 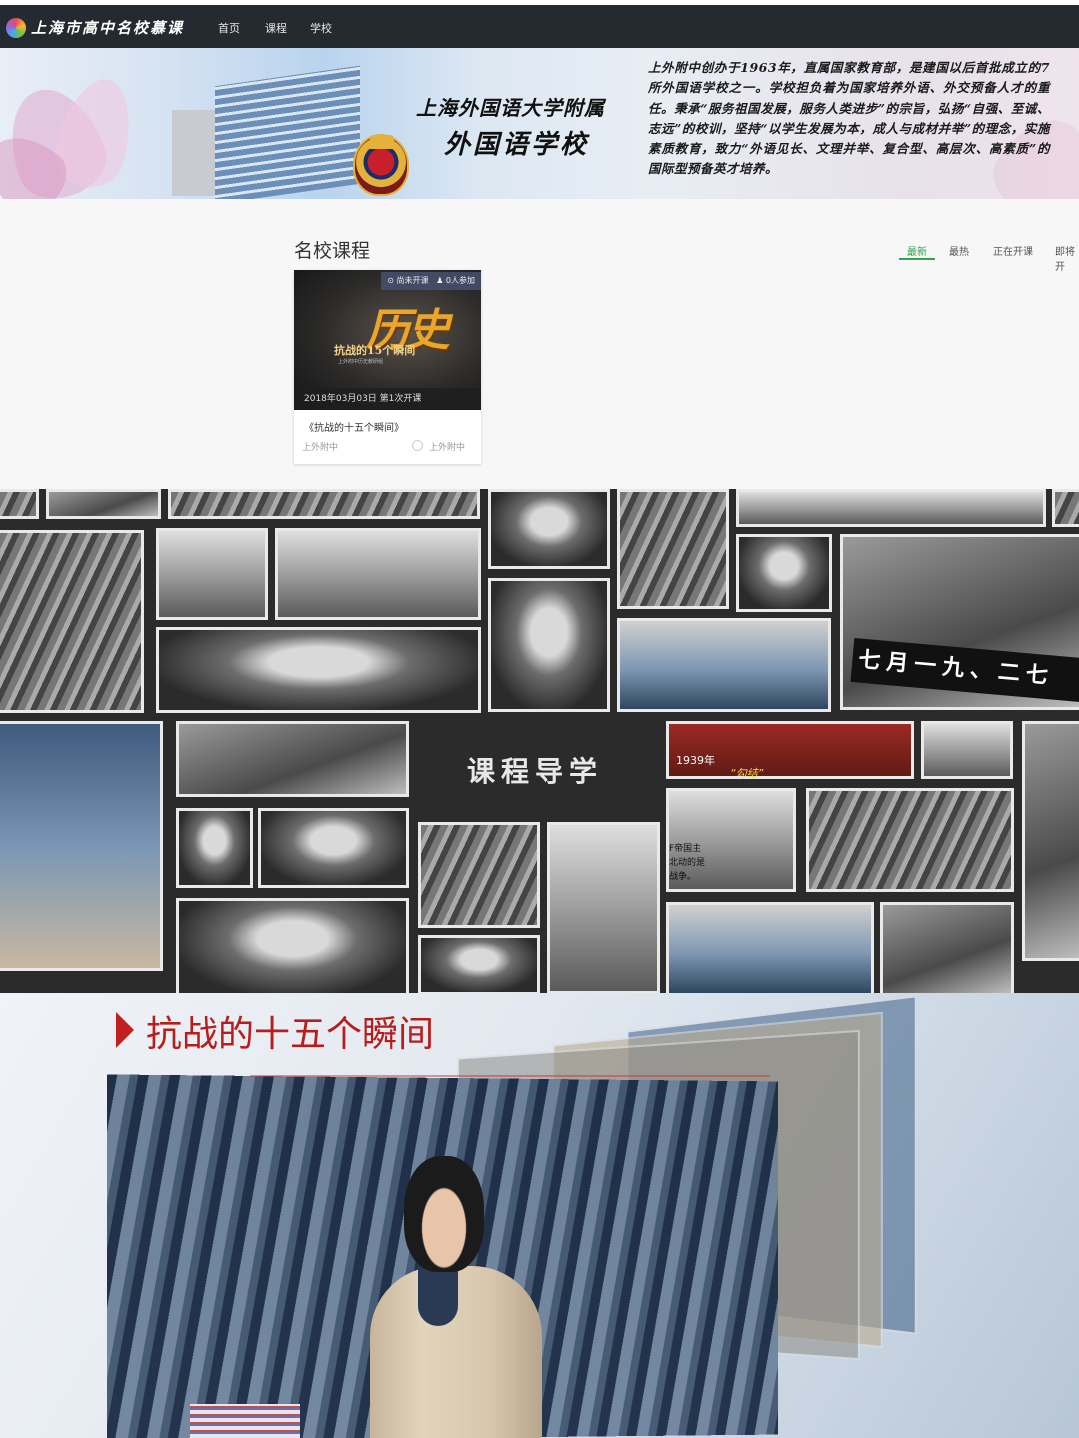 I want to click on nav-item-courses: 课程, so click(x=276, y=28).